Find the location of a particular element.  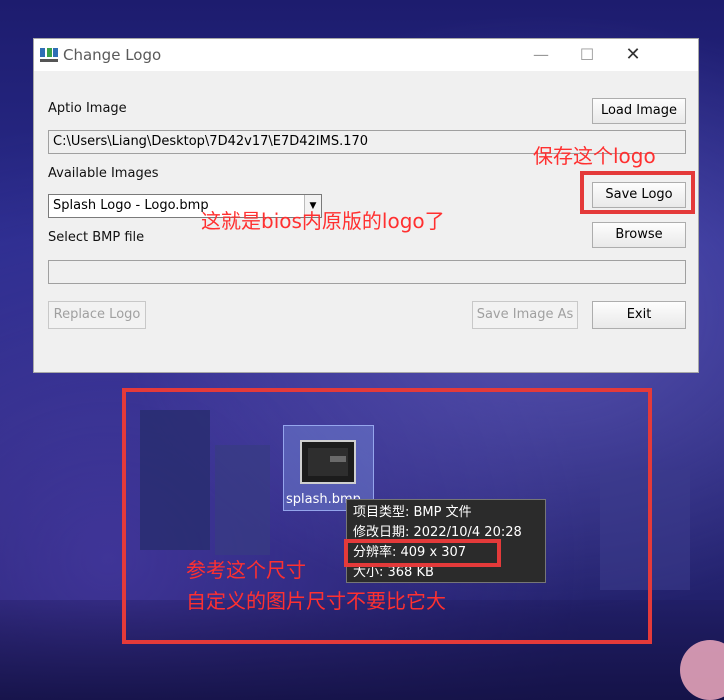

save-image-as-button: Save Image As is located at coordinates (525, 315).